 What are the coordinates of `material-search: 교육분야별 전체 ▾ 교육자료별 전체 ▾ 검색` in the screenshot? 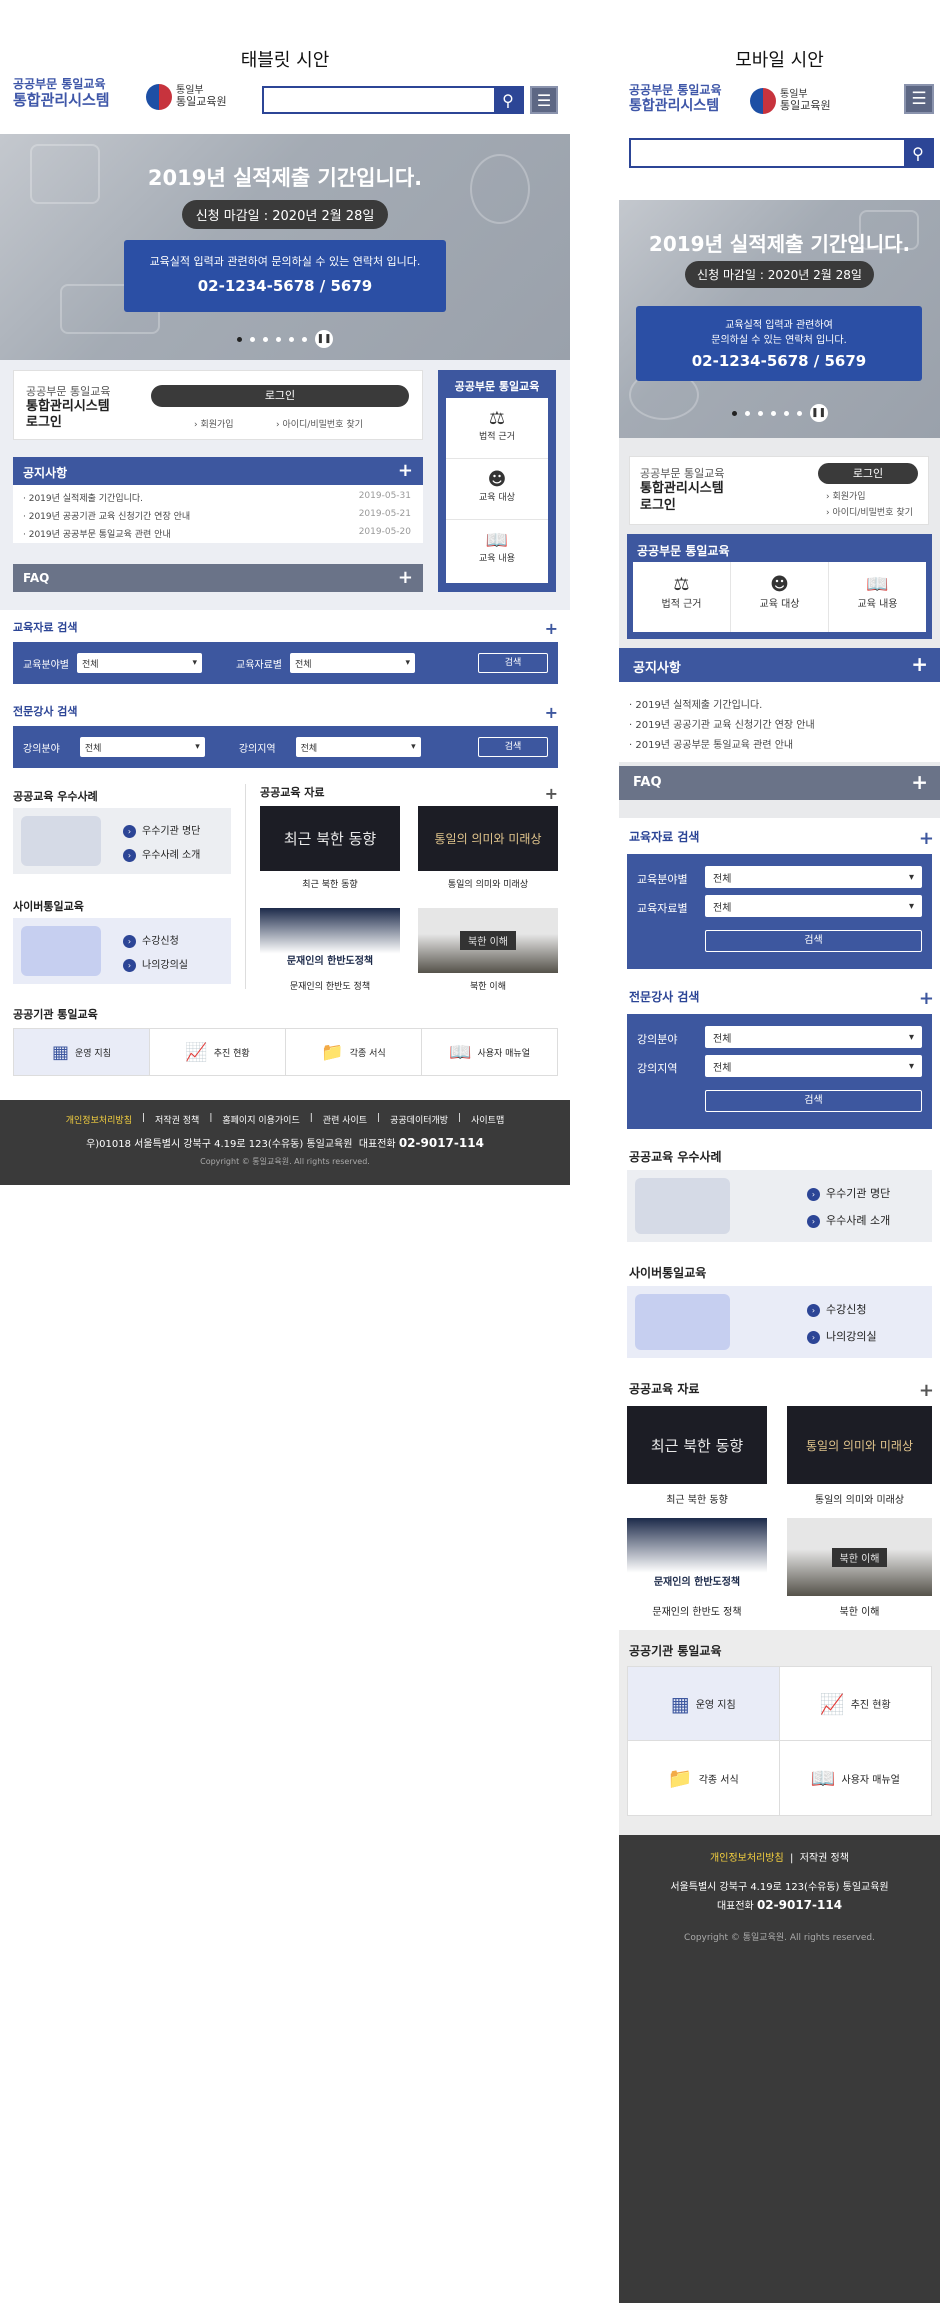 It's located at (779, 911).